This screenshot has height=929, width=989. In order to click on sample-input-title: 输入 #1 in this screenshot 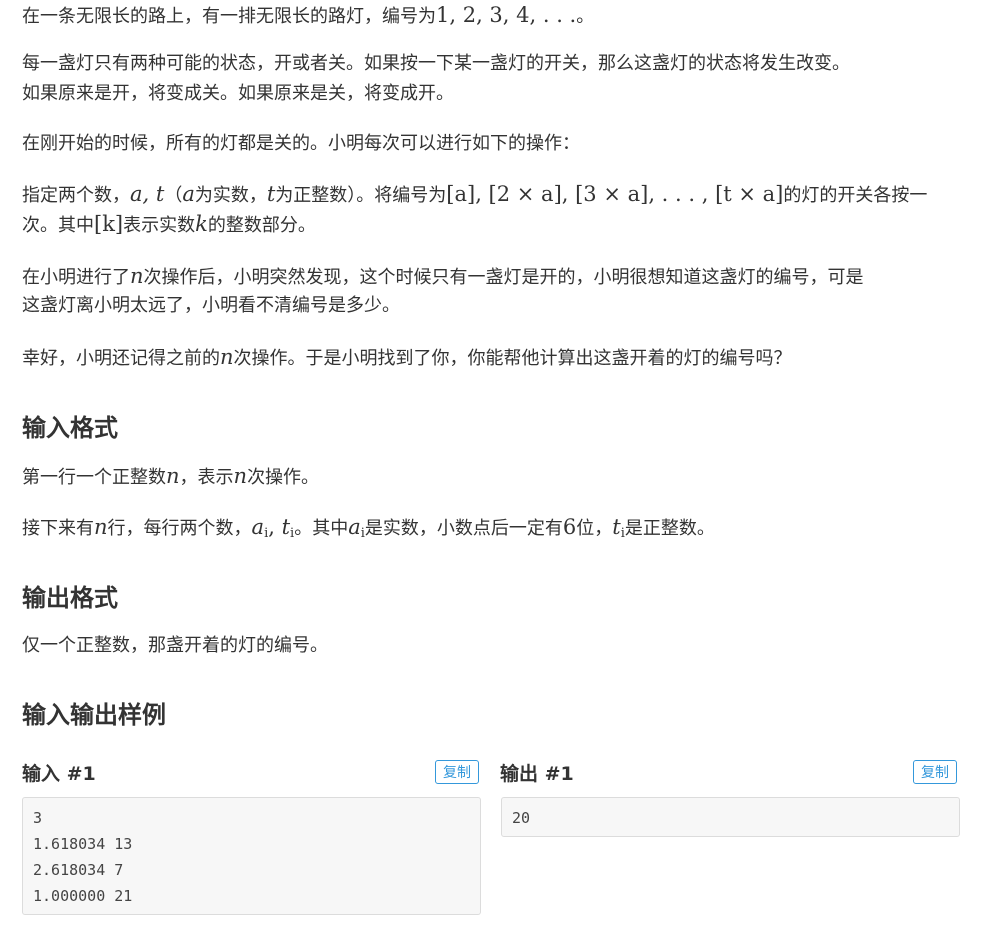, I will do `click(59, 774)`.